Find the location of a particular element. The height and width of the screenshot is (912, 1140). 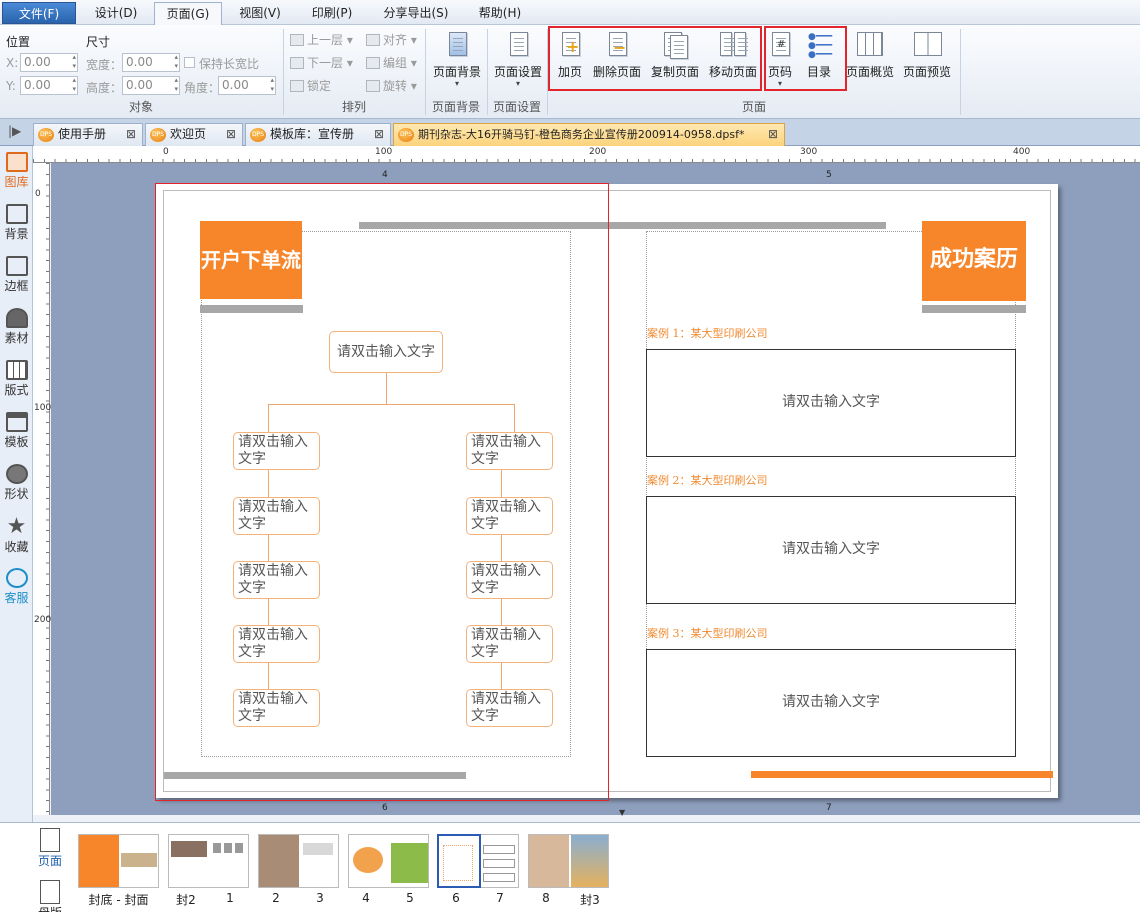

template-tool: 模板 is located at coordinates (16, 431).